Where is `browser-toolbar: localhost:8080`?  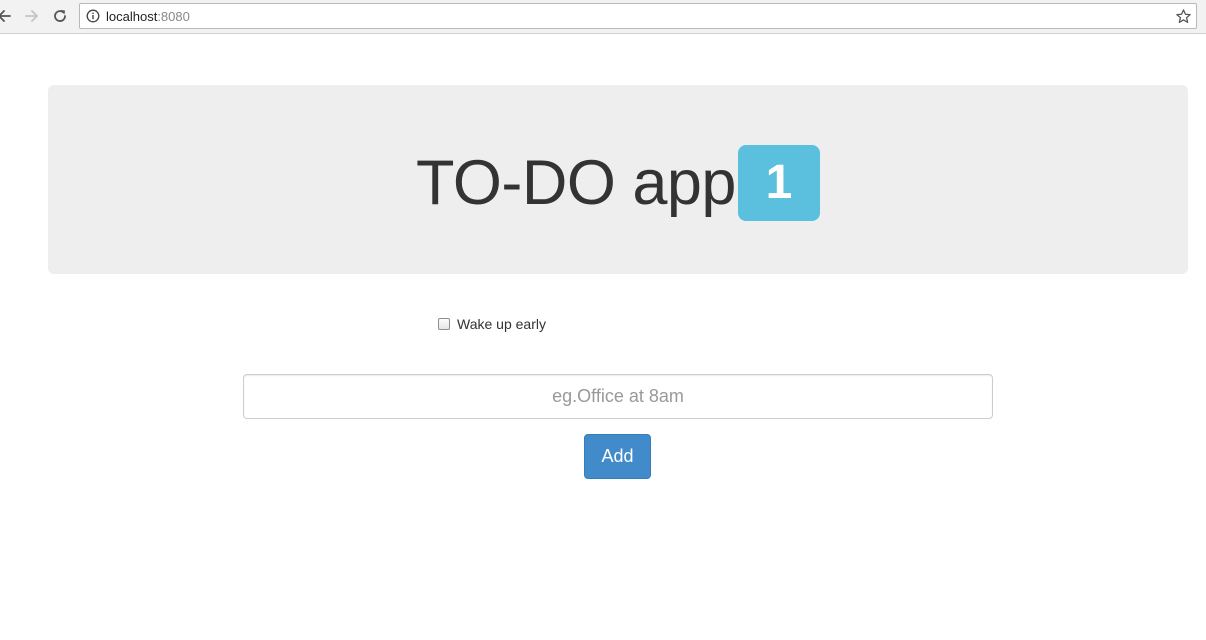 browser-toolbar: localhost:8080 is located at coordinates (603, 17).